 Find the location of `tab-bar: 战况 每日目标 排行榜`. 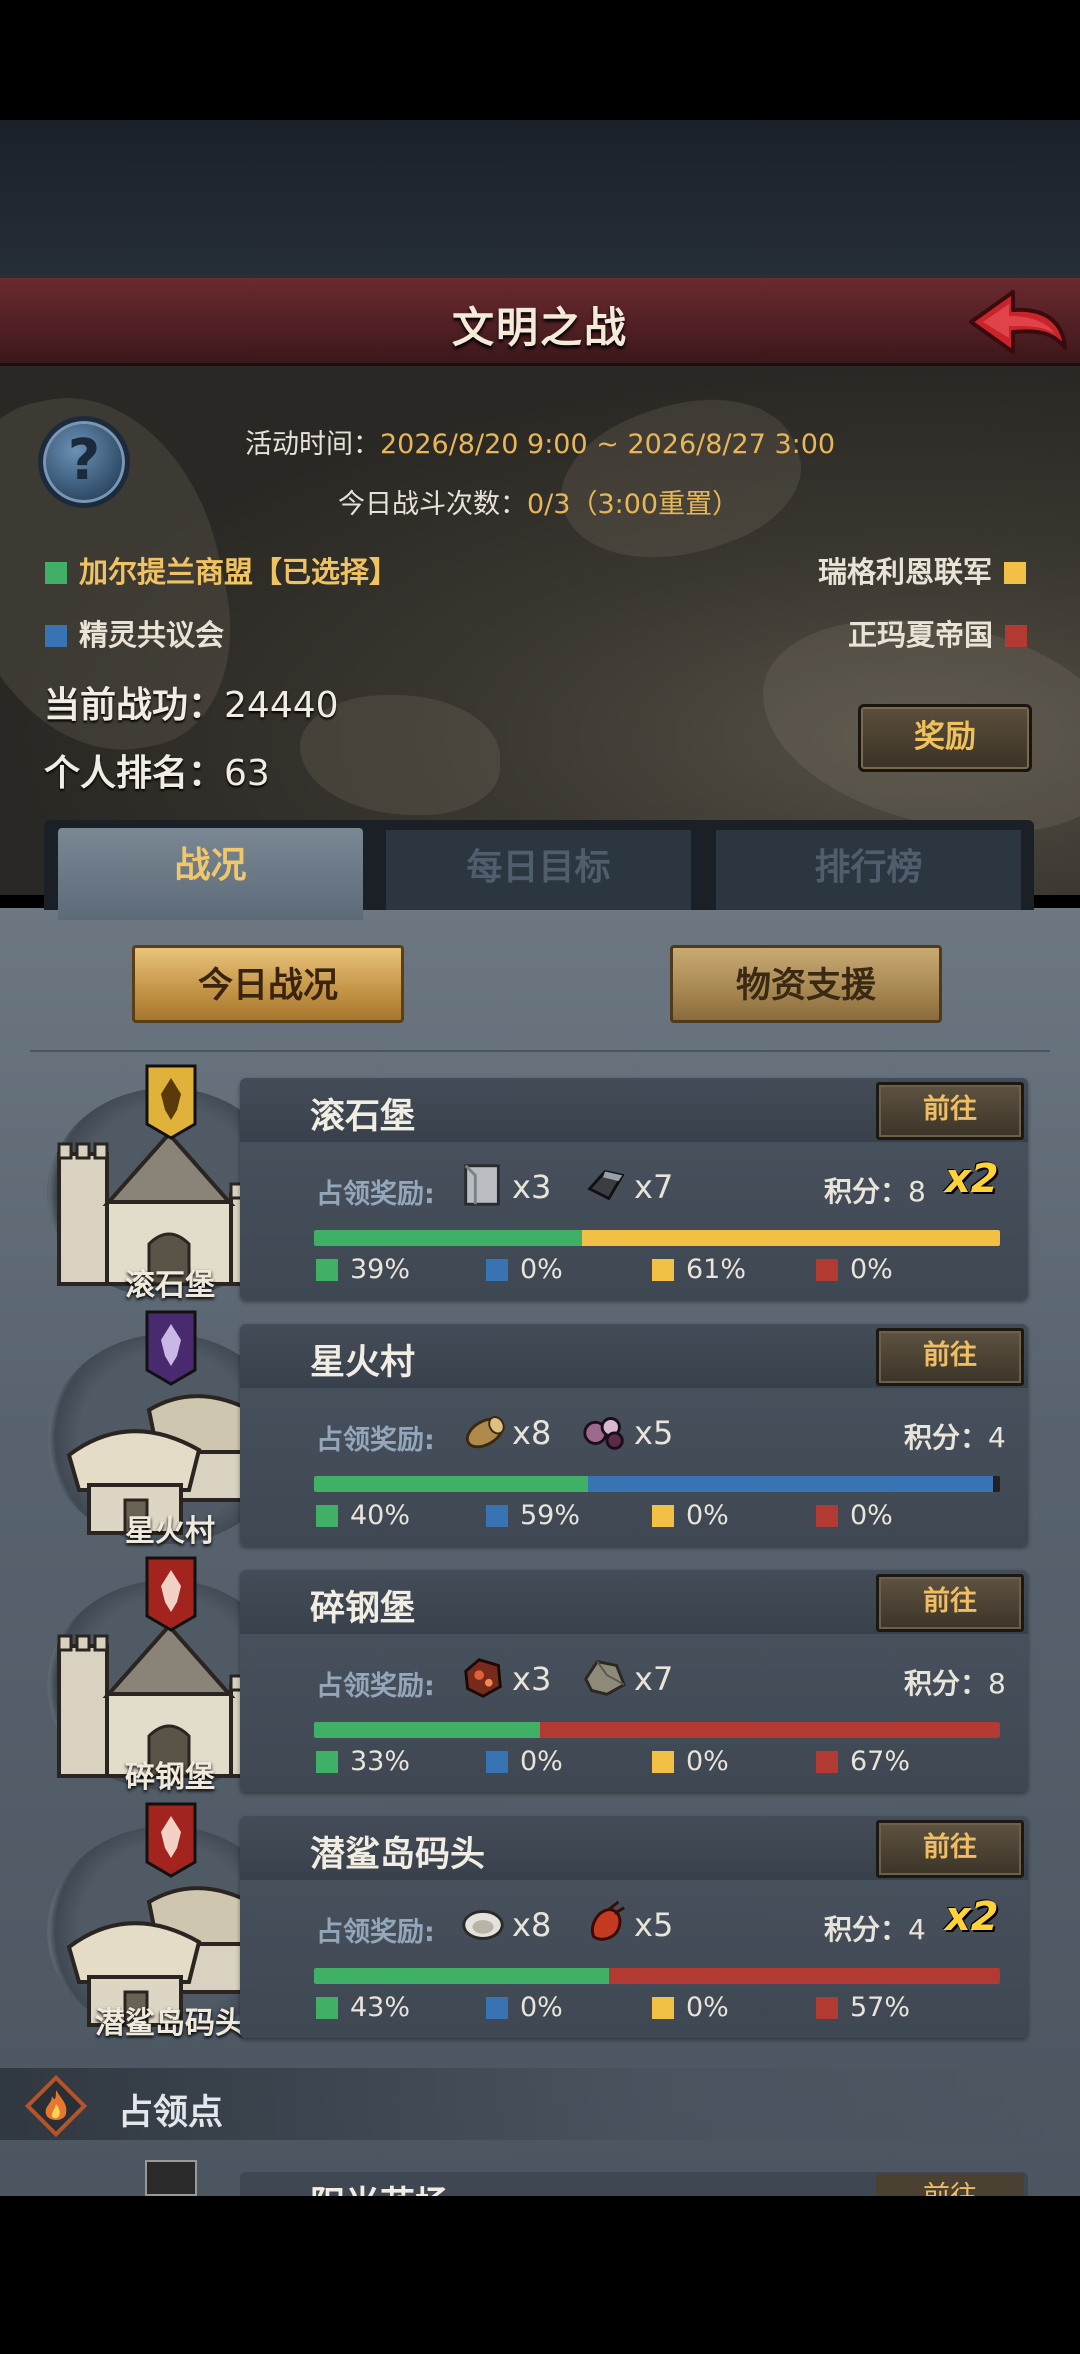

tab-bar: 战况 每日目标 排行榜 is located at coordinates (539, 870).